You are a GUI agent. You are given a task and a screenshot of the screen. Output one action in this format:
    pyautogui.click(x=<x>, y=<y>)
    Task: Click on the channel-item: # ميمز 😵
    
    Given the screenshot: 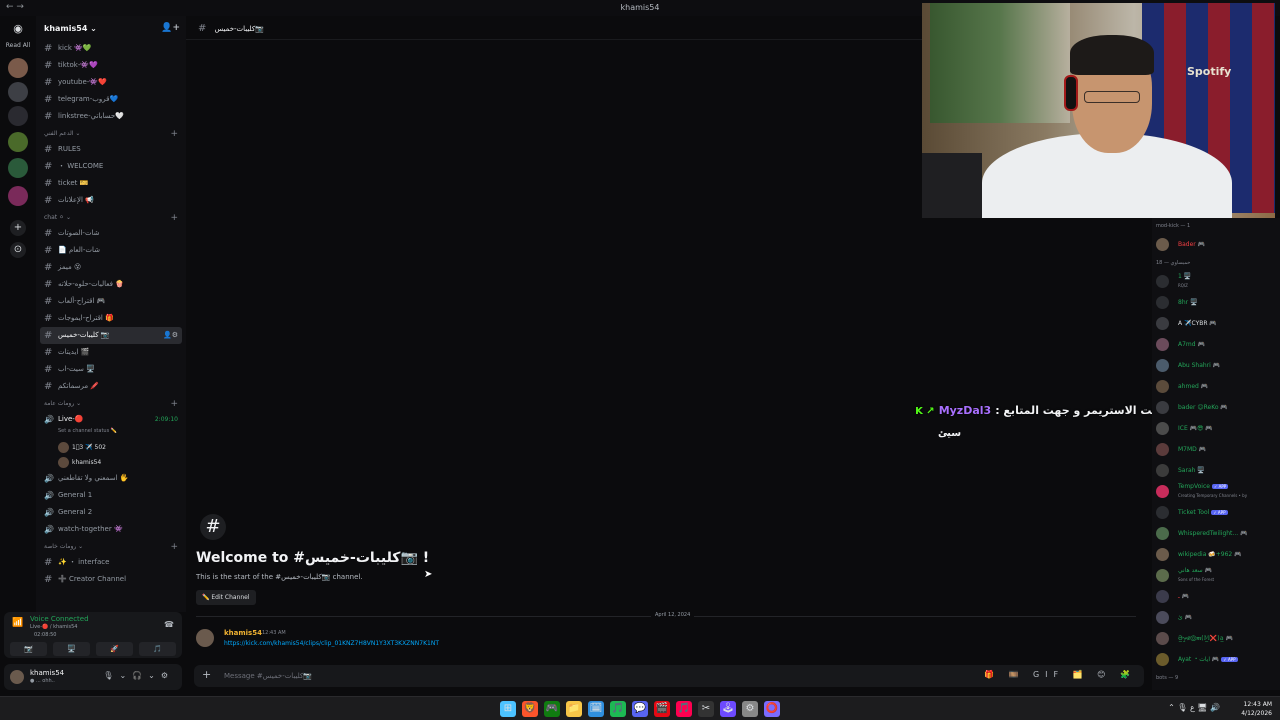 What is the action you would take?
    pyautogui.click(x=111, y=267)
    